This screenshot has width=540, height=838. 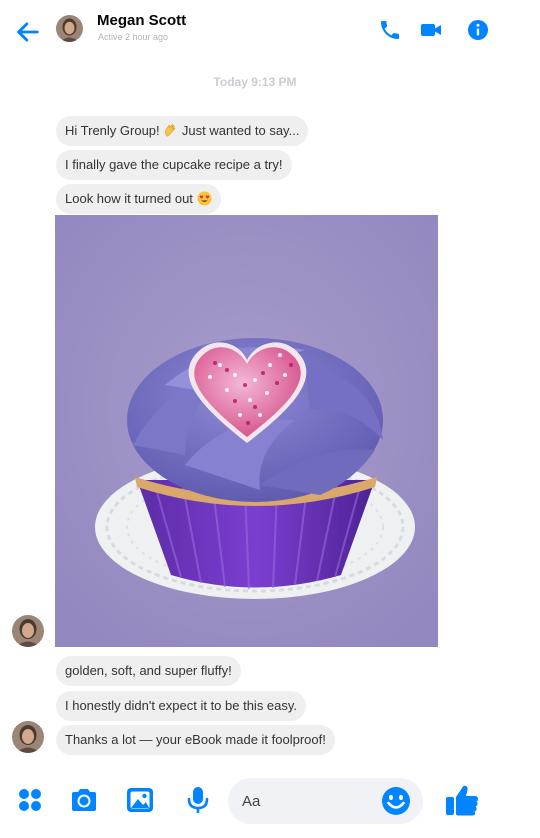 I want to click on message-bubble: golden, soft, and super fluffy!, so click(x=148, y=671).